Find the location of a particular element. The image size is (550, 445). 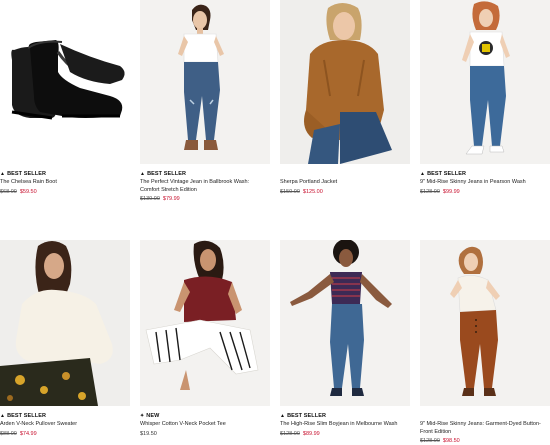

sale-price: $79.99 is located at coordinates (171, 199).